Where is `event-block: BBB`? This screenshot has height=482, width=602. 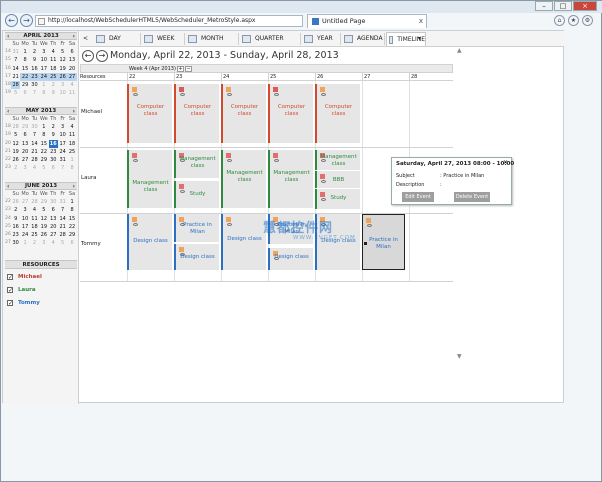 event-block: BBB is located at coordinates (337, 179).